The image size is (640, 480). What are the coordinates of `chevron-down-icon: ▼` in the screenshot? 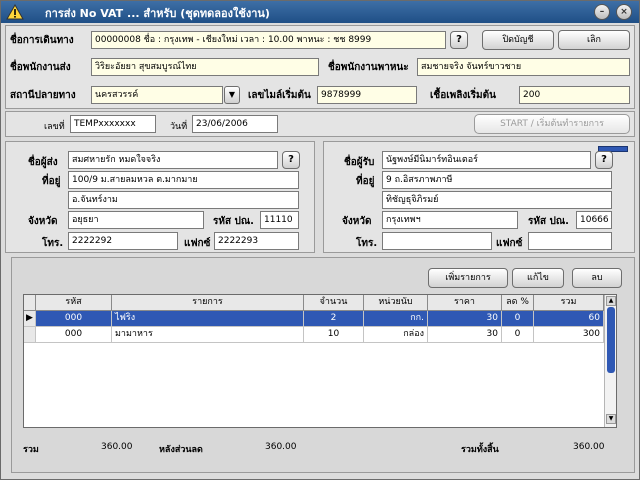 It's located at (232, 95).